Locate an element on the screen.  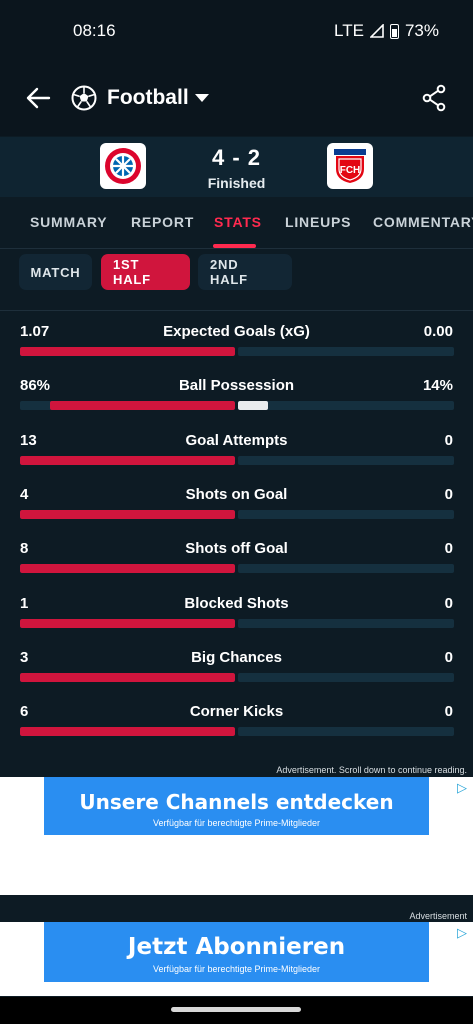
stat-away-bar-fill is located at coordinates (253, 406).